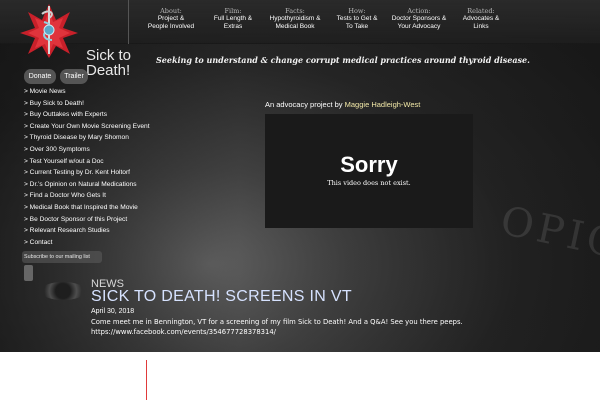 The width and height of the screenshot is (600, 400). What do you see at coordinates (87, 220) in the screenshot?
I see `sidebar-item-doctor-sponsor: > Be Doctor Sponsor of this Project` at bounding box center [87, 220].